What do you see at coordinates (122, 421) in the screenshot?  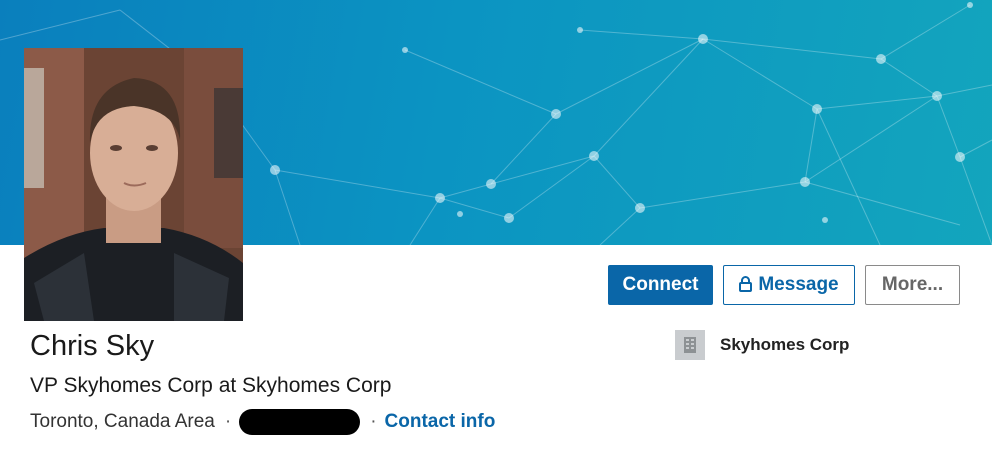 I see `profile-location: Toronto, Canada Area` at bounding box center [122, 421].